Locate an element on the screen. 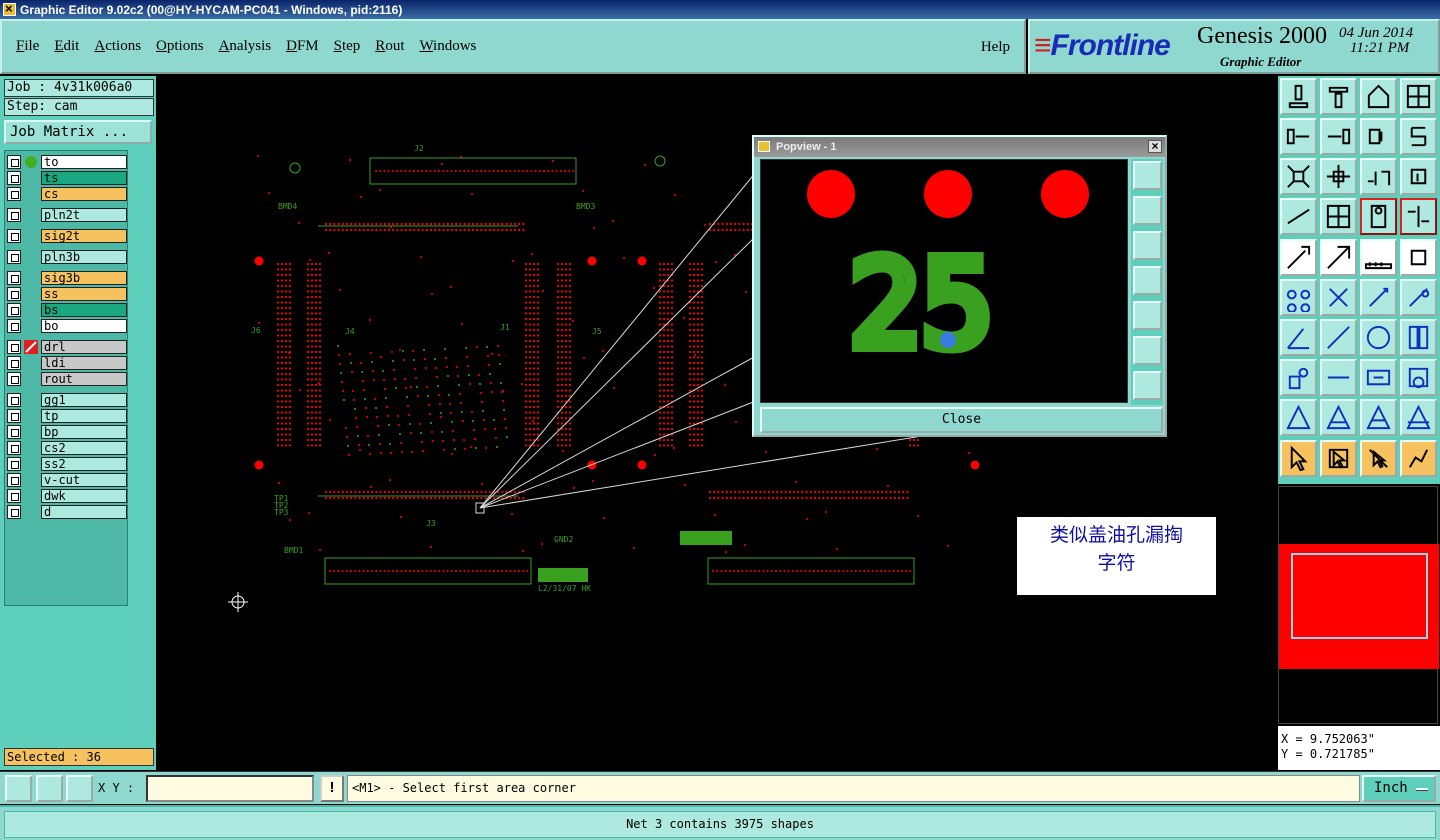 This screenshot has height=840, width=1440. overview-view-box is located at coordinates (1359, 596).